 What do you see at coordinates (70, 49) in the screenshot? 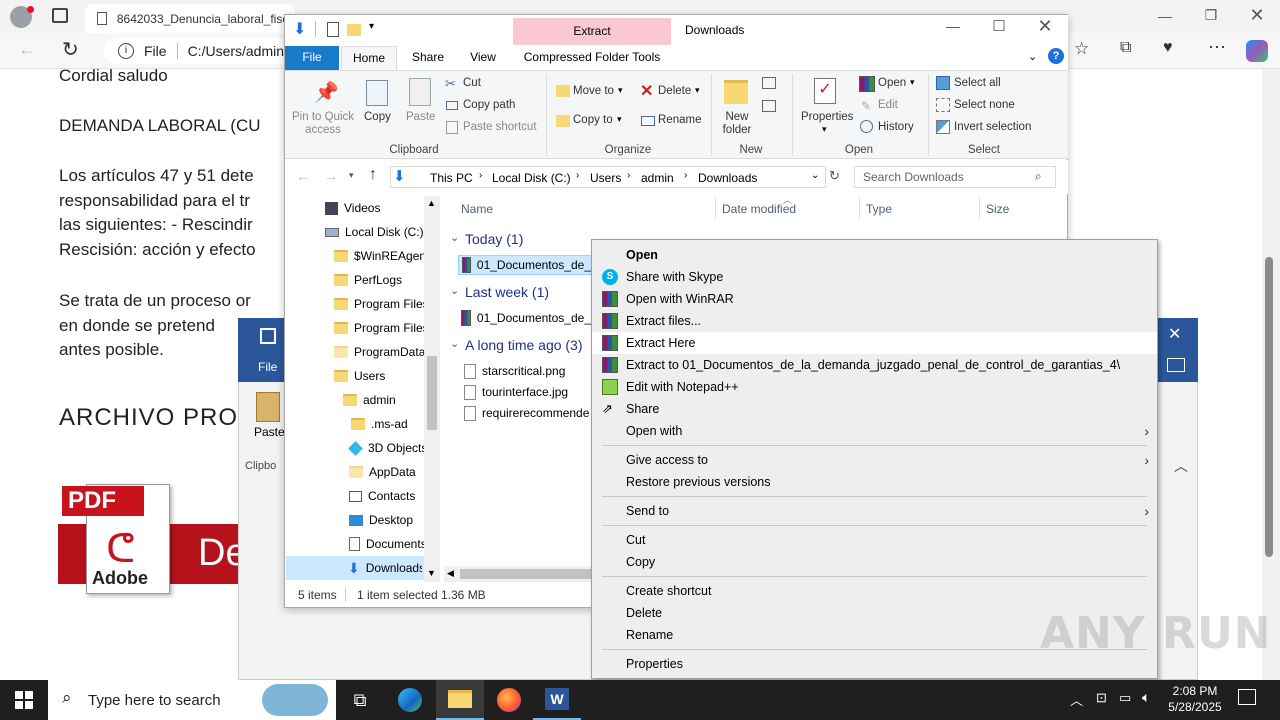
I see `reload-icon: ↻` at bounding box center [70, 49].